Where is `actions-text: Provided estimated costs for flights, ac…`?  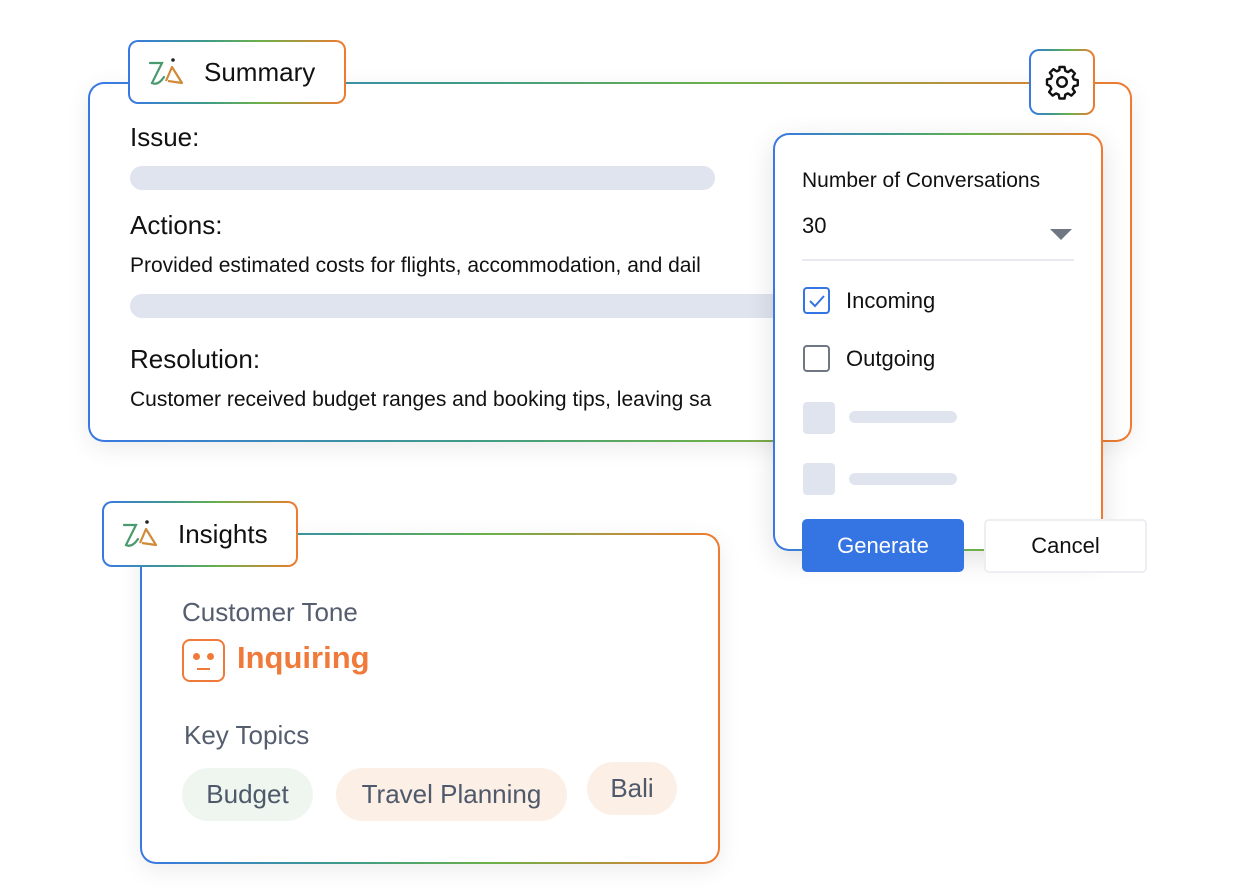 actions-text: Provided estimated costs for flights, ac… is located at coordinates (415, 265).